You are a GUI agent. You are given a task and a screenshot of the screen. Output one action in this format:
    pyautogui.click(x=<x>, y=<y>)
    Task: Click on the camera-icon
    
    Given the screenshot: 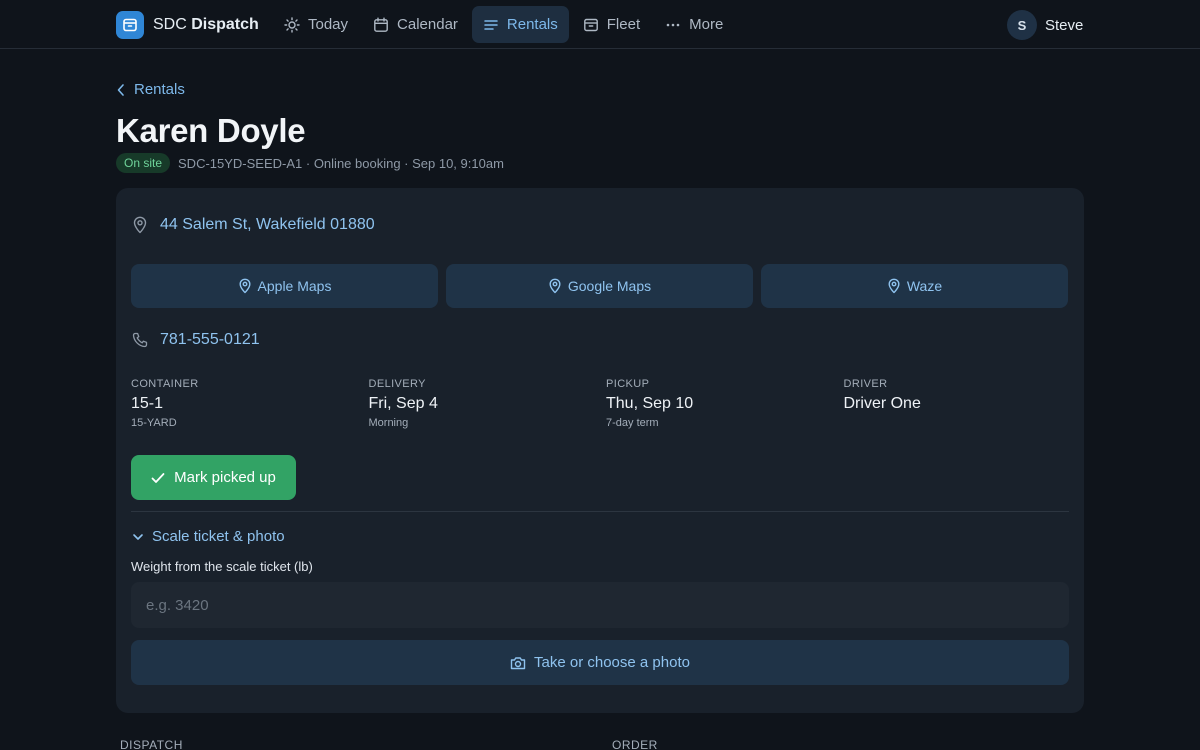 What is the action you would take?
    pyautogui.click(x=518, y=662)
    